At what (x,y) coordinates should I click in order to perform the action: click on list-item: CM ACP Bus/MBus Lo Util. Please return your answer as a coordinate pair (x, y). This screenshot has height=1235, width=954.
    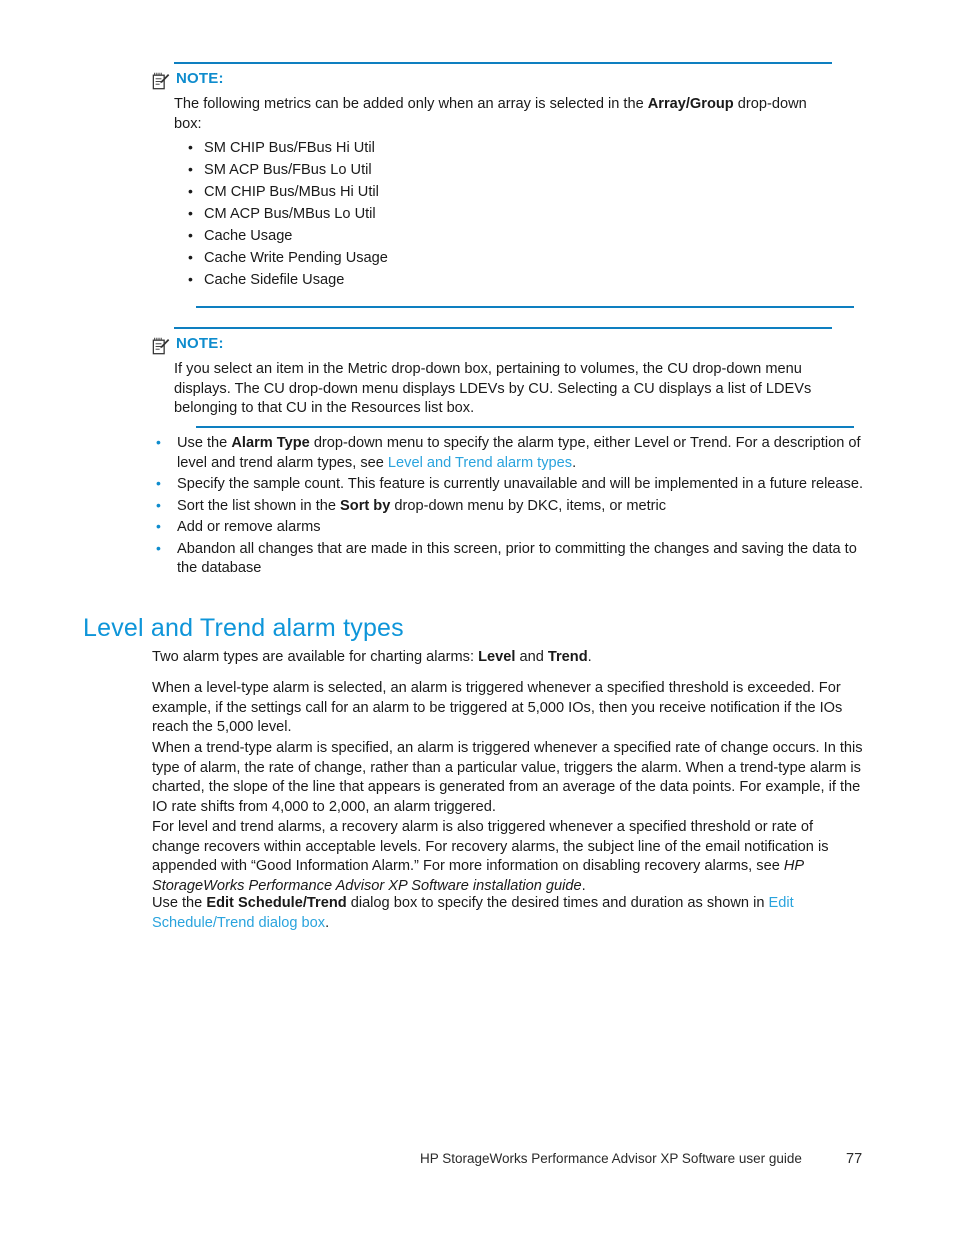
    Looking at the image, I should click on (503, 213).